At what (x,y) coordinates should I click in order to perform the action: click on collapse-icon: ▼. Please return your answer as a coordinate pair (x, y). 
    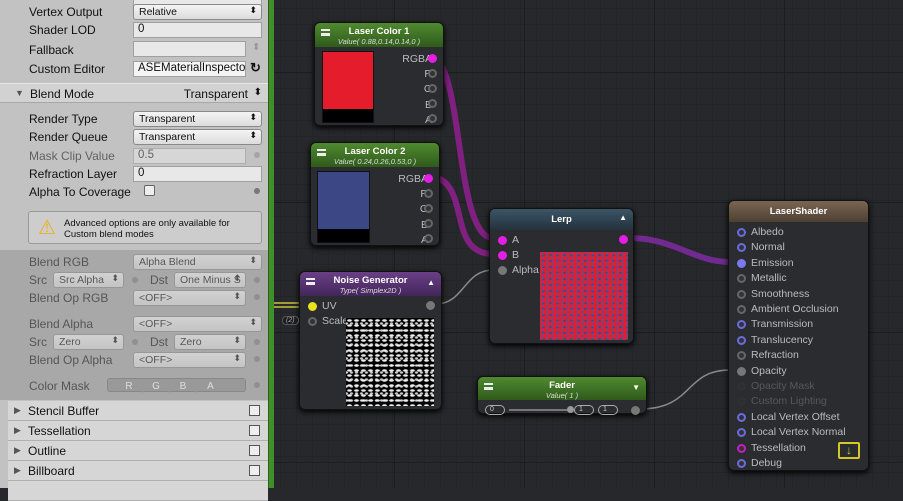
    Looking at the image, I should click on (636, 387).